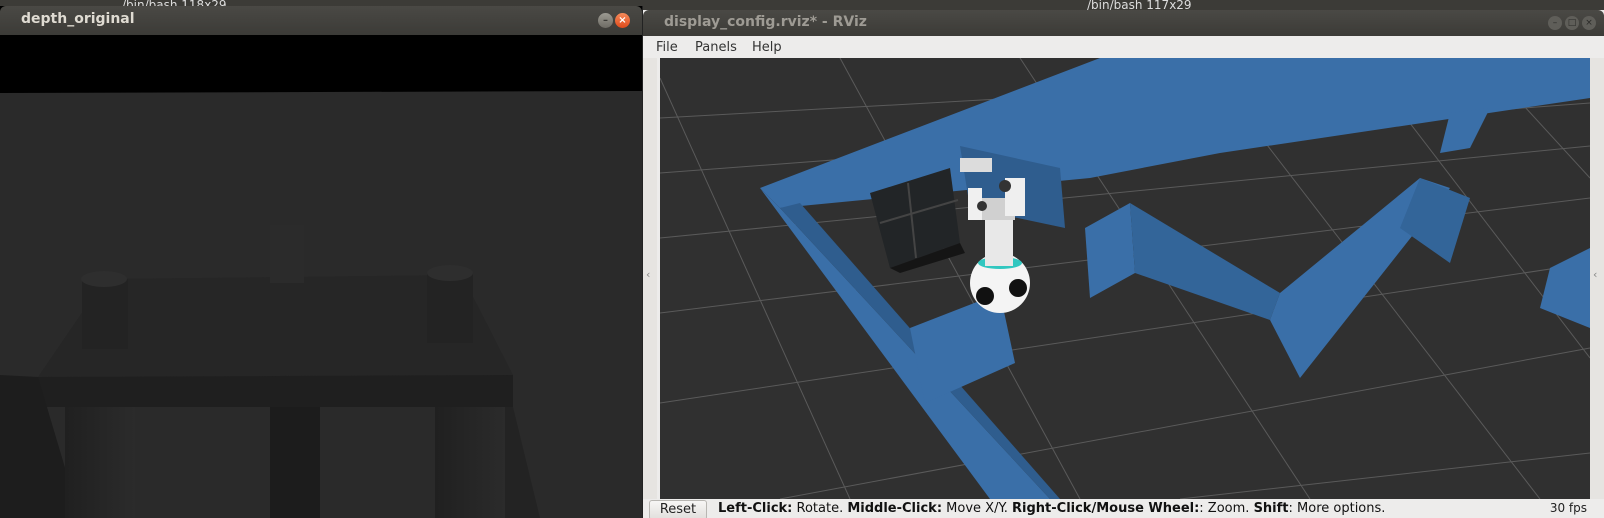 This screenshot has width=1604, height=518. I want to click on close-button: ×, so click(622, 20).